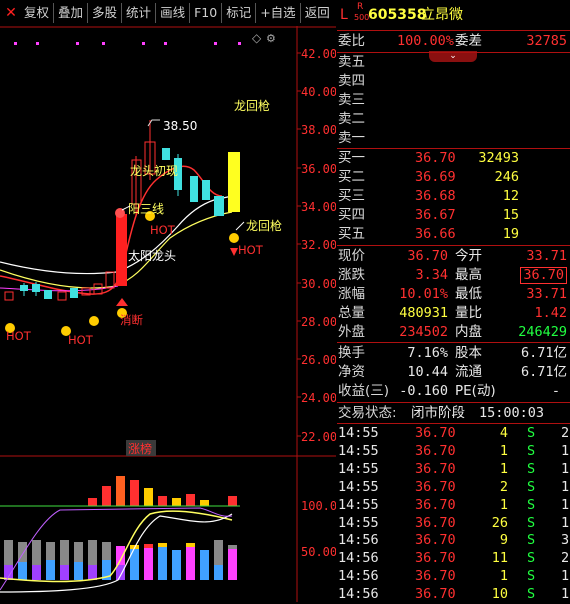  I want to click on draw-line-button: 画线, so click(173, 13).